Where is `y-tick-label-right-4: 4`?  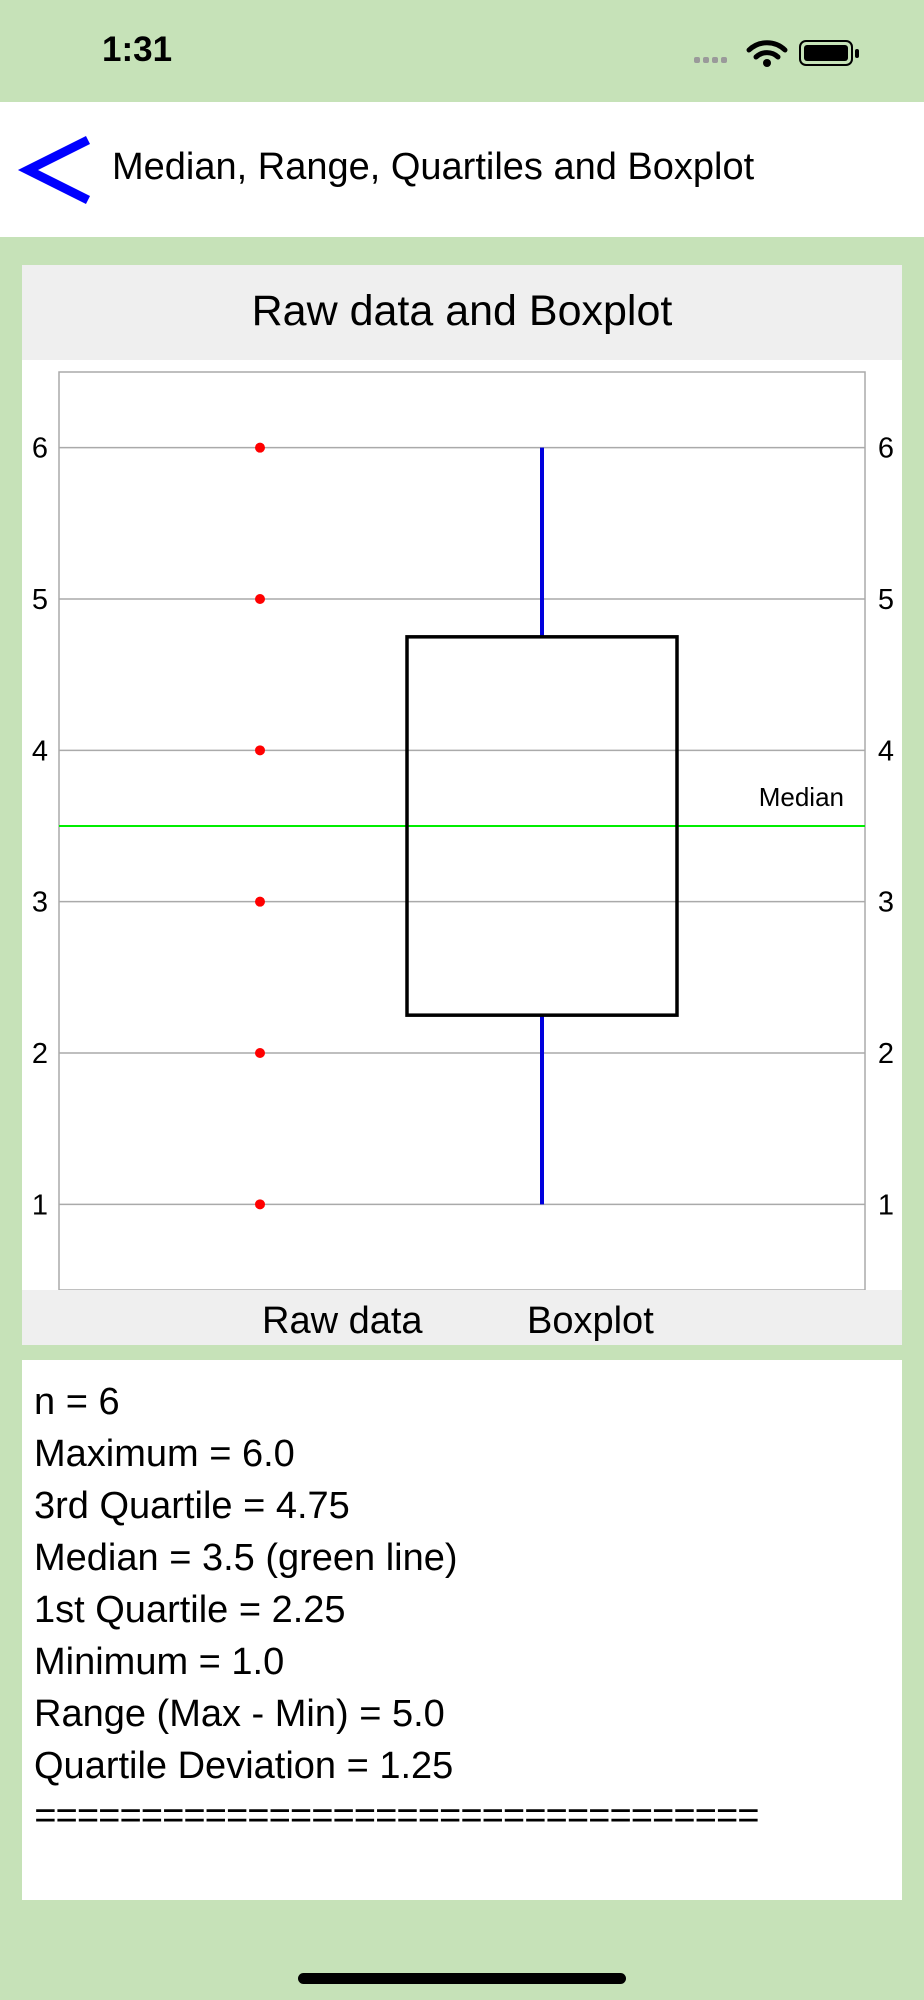
y-tick-label-right-4: 4 is located at coordinates (886, 751).